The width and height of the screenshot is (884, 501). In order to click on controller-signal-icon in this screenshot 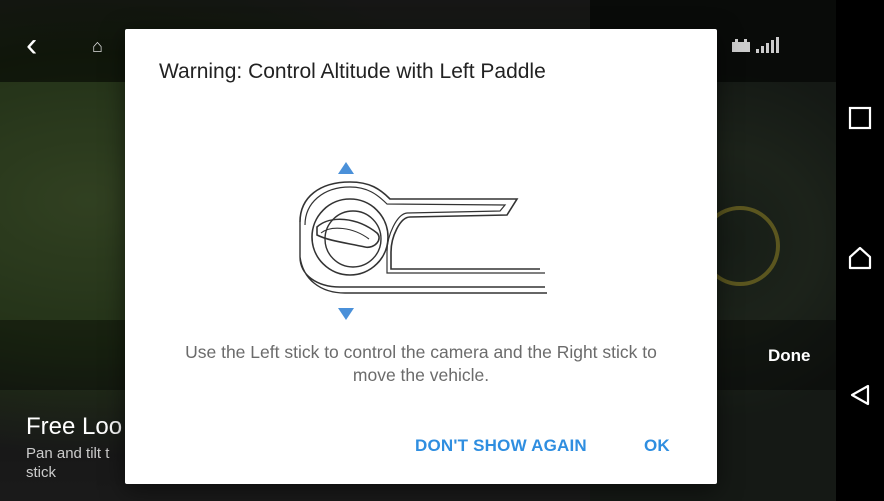, I will do `click(758, 46)`.